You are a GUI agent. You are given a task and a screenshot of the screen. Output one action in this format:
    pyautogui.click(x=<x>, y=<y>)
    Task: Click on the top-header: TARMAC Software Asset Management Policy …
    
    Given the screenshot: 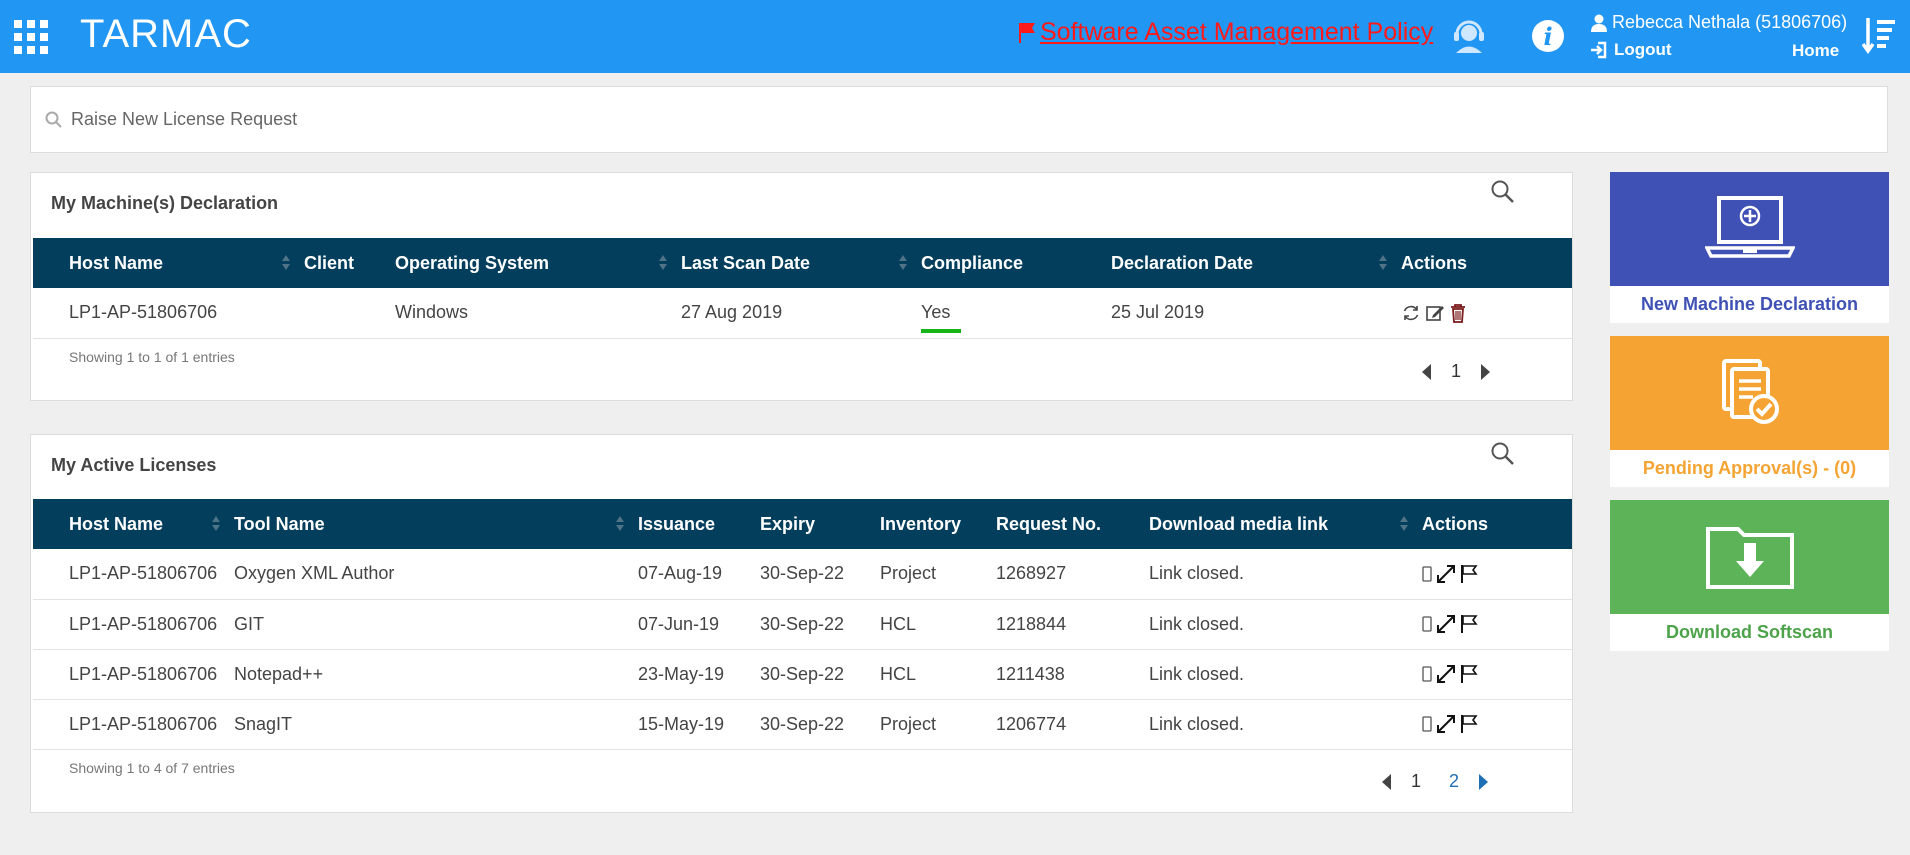 What is the action you would take?
    pyautogui.click(x=955, y=36)
    